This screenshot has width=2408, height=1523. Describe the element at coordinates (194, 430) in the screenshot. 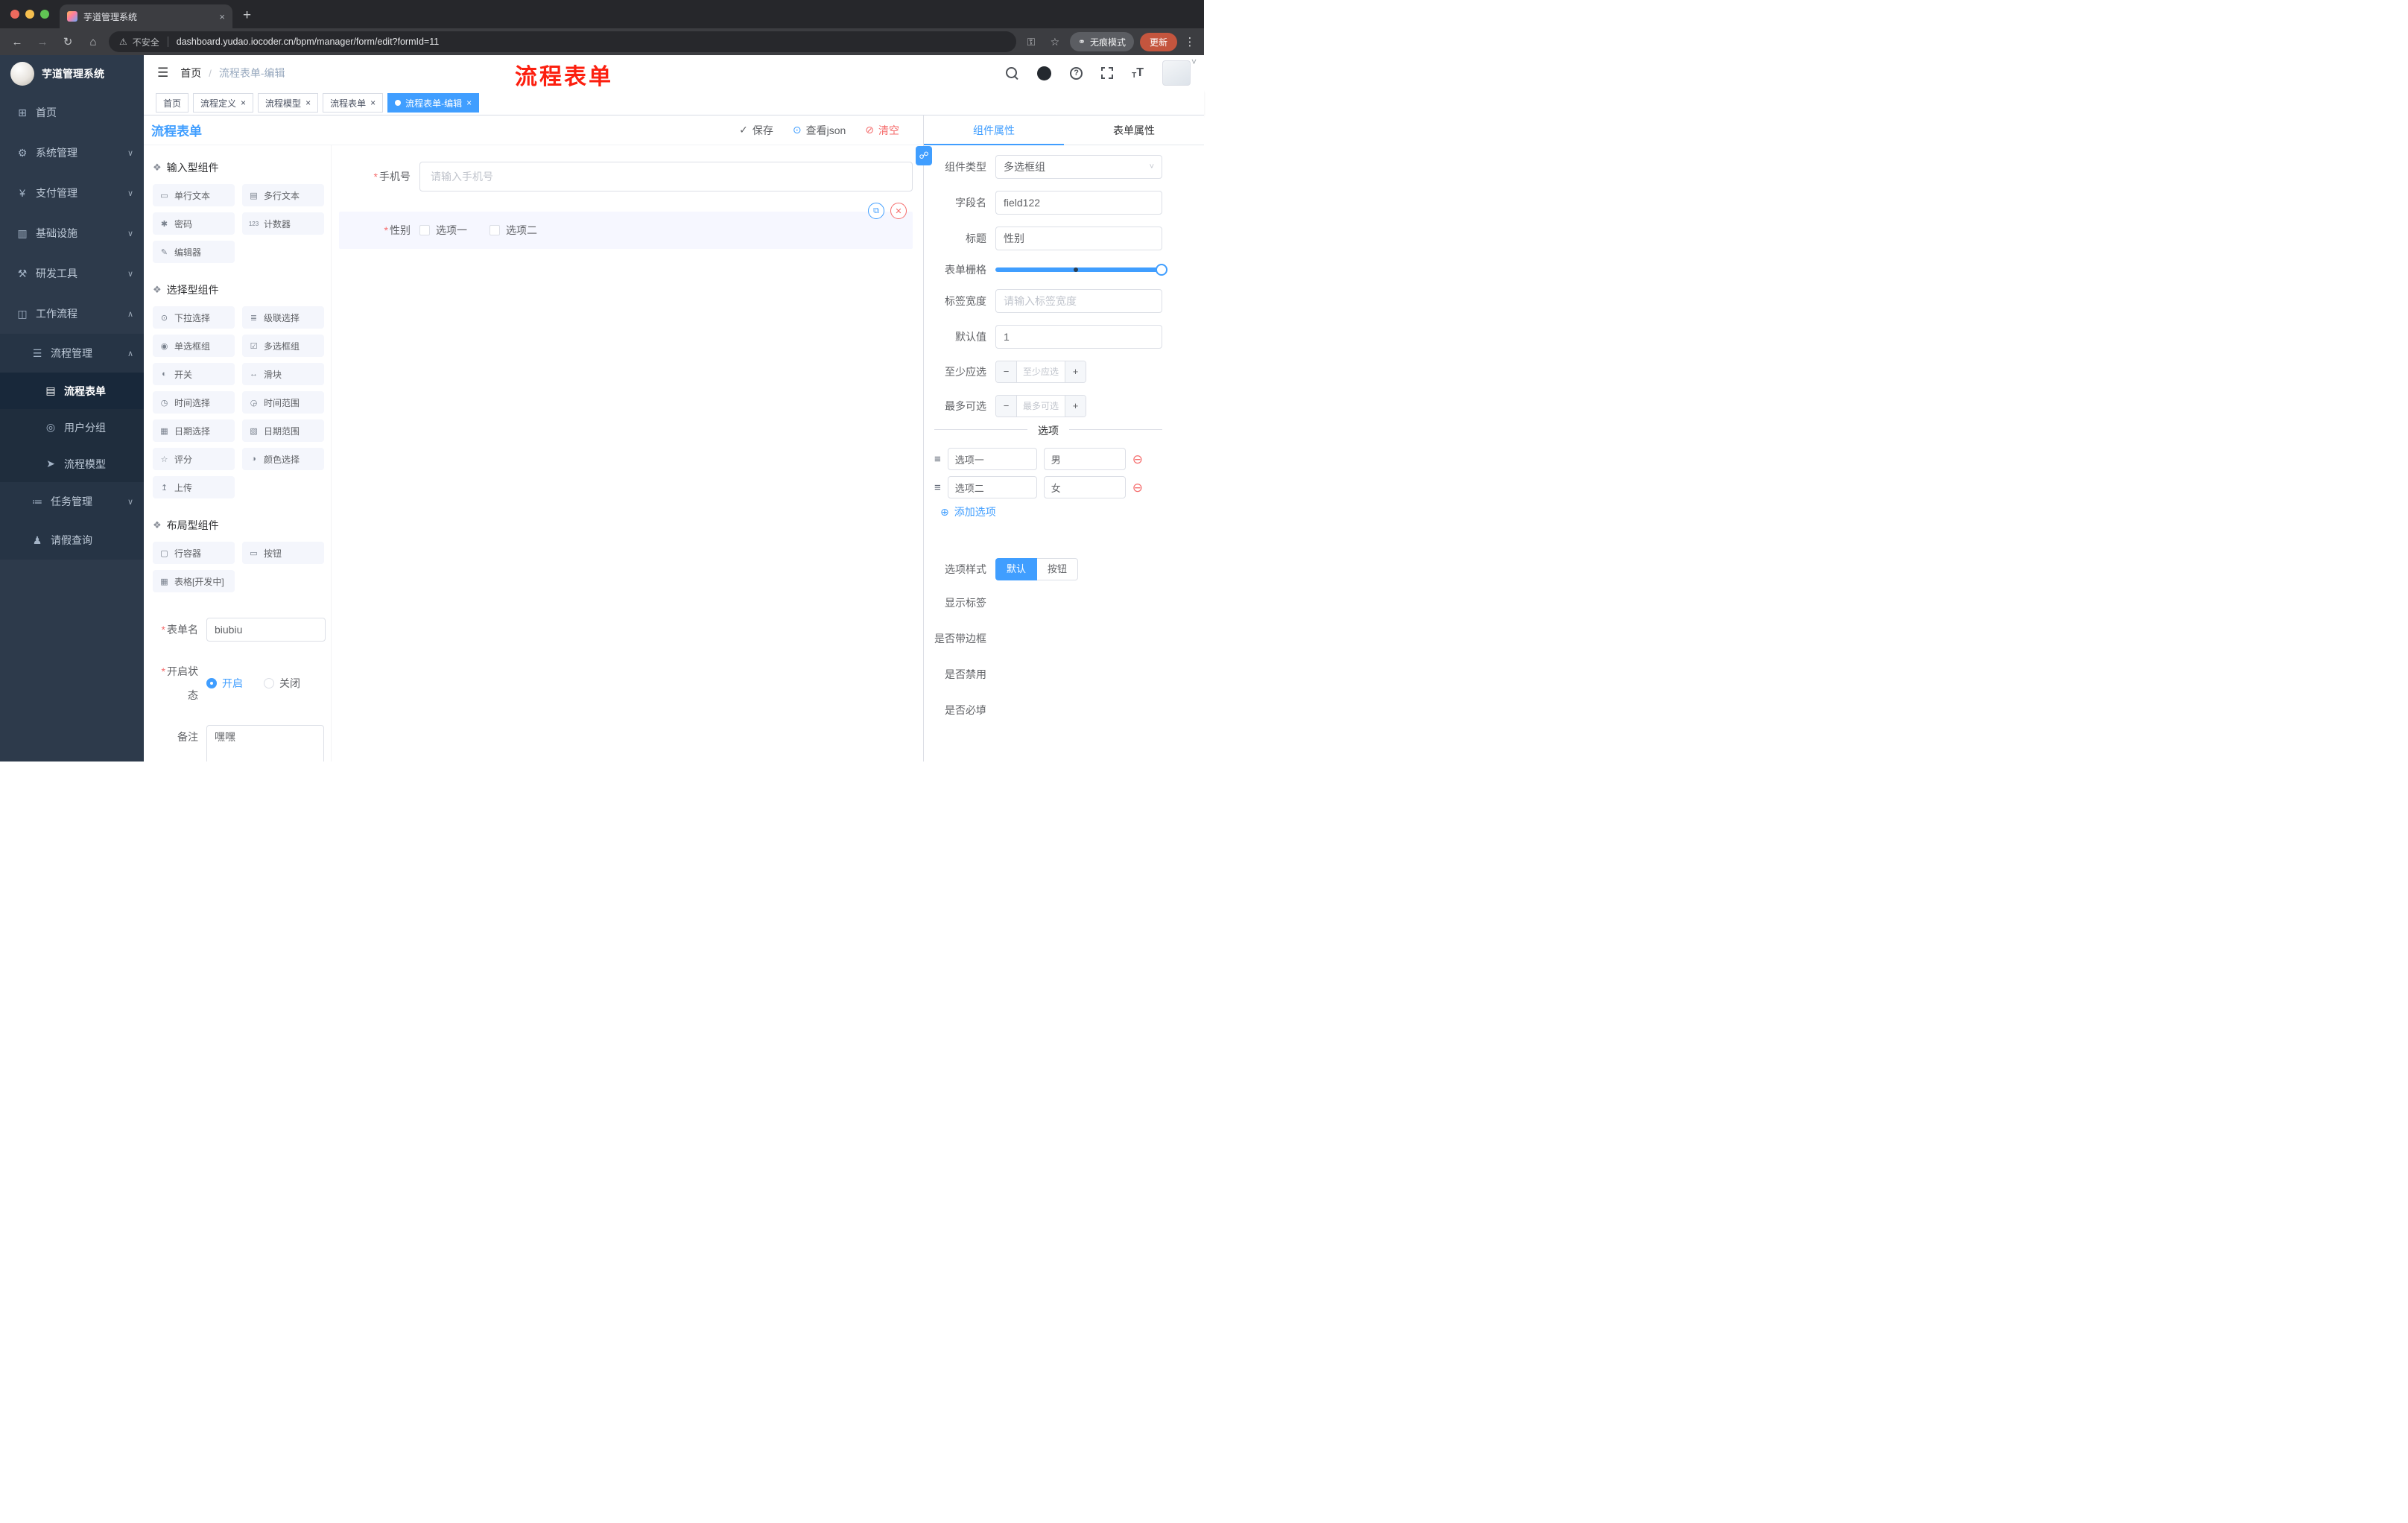

I see `component-item-date-picker: ▦ 日期选择` at that location.